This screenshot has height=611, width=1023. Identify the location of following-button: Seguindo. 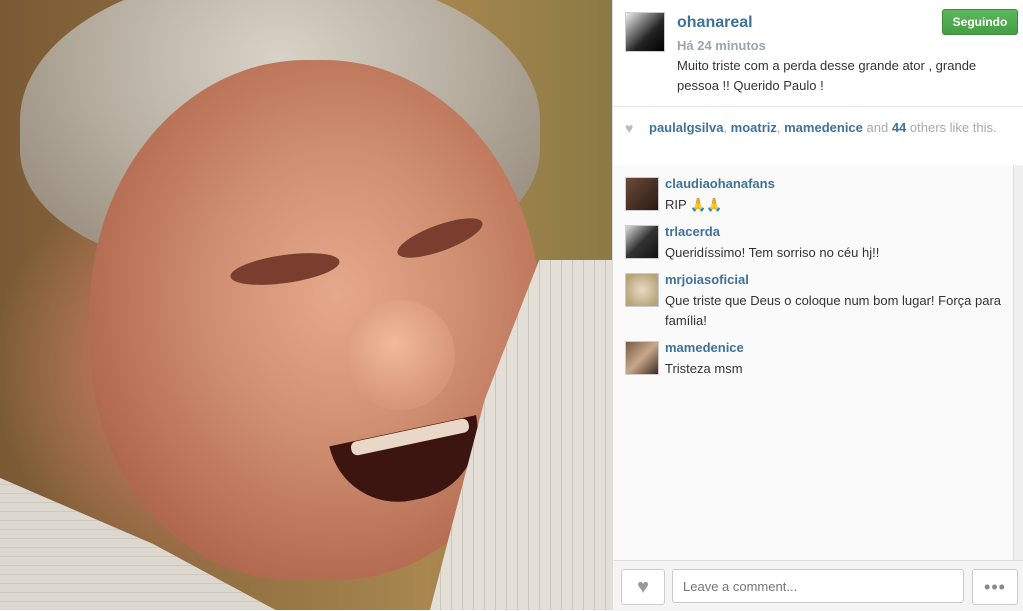
(980, 22).